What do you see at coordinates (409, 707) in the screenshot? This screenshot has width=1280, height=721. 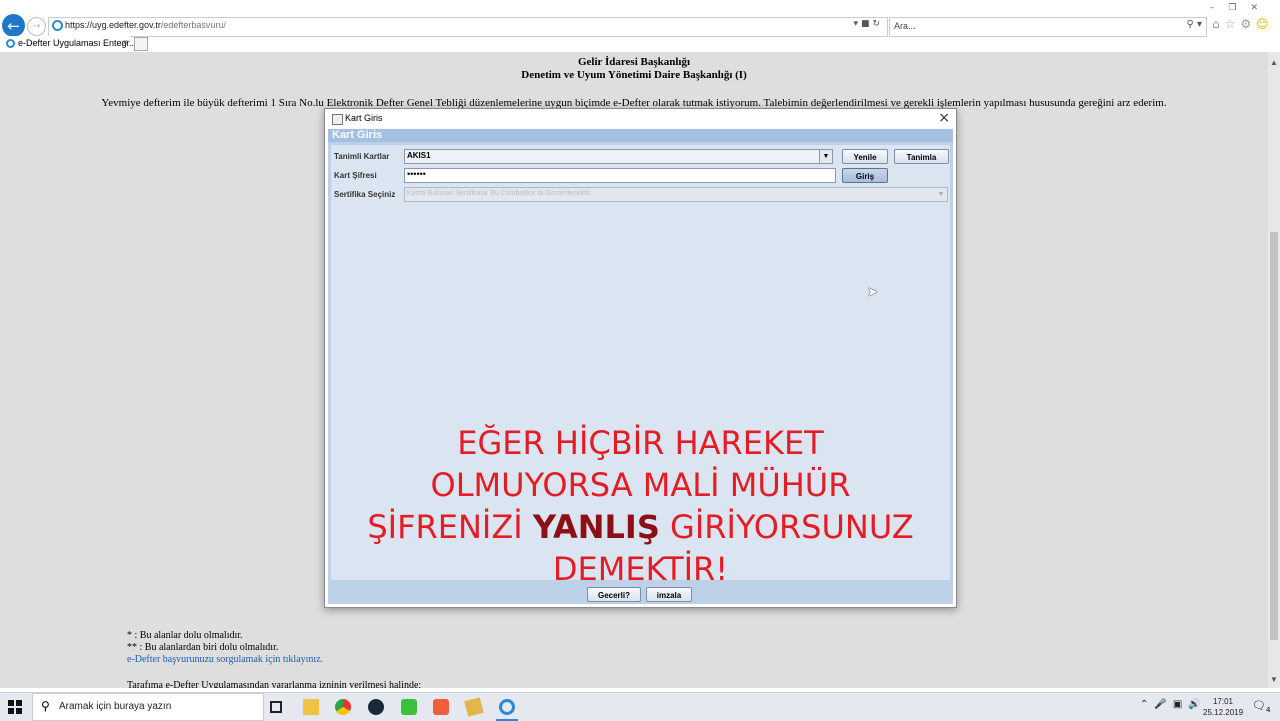 I see `camtasia-icon` at bounding box center [409, 707].